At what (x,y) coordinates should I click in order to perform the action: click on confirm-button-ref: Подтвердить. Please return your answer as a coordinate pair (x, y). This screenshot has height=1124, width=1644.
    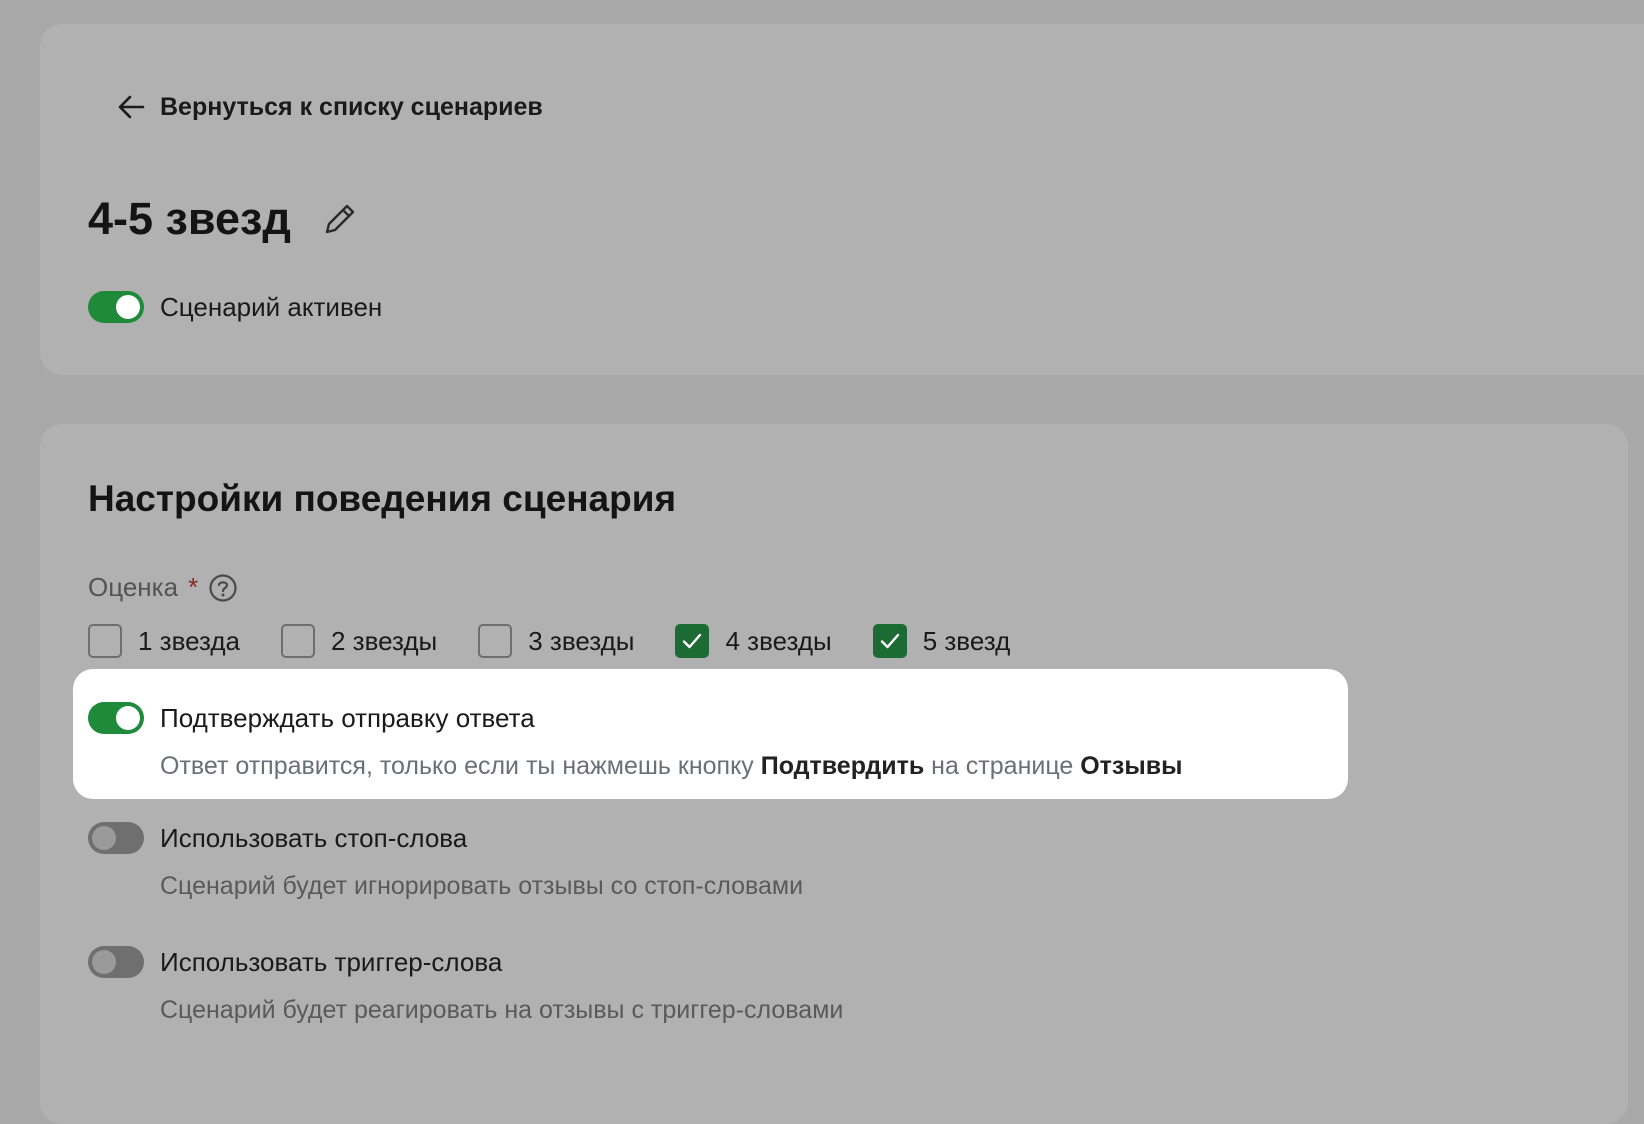
    Looking at the image, I should click on (842, 766).